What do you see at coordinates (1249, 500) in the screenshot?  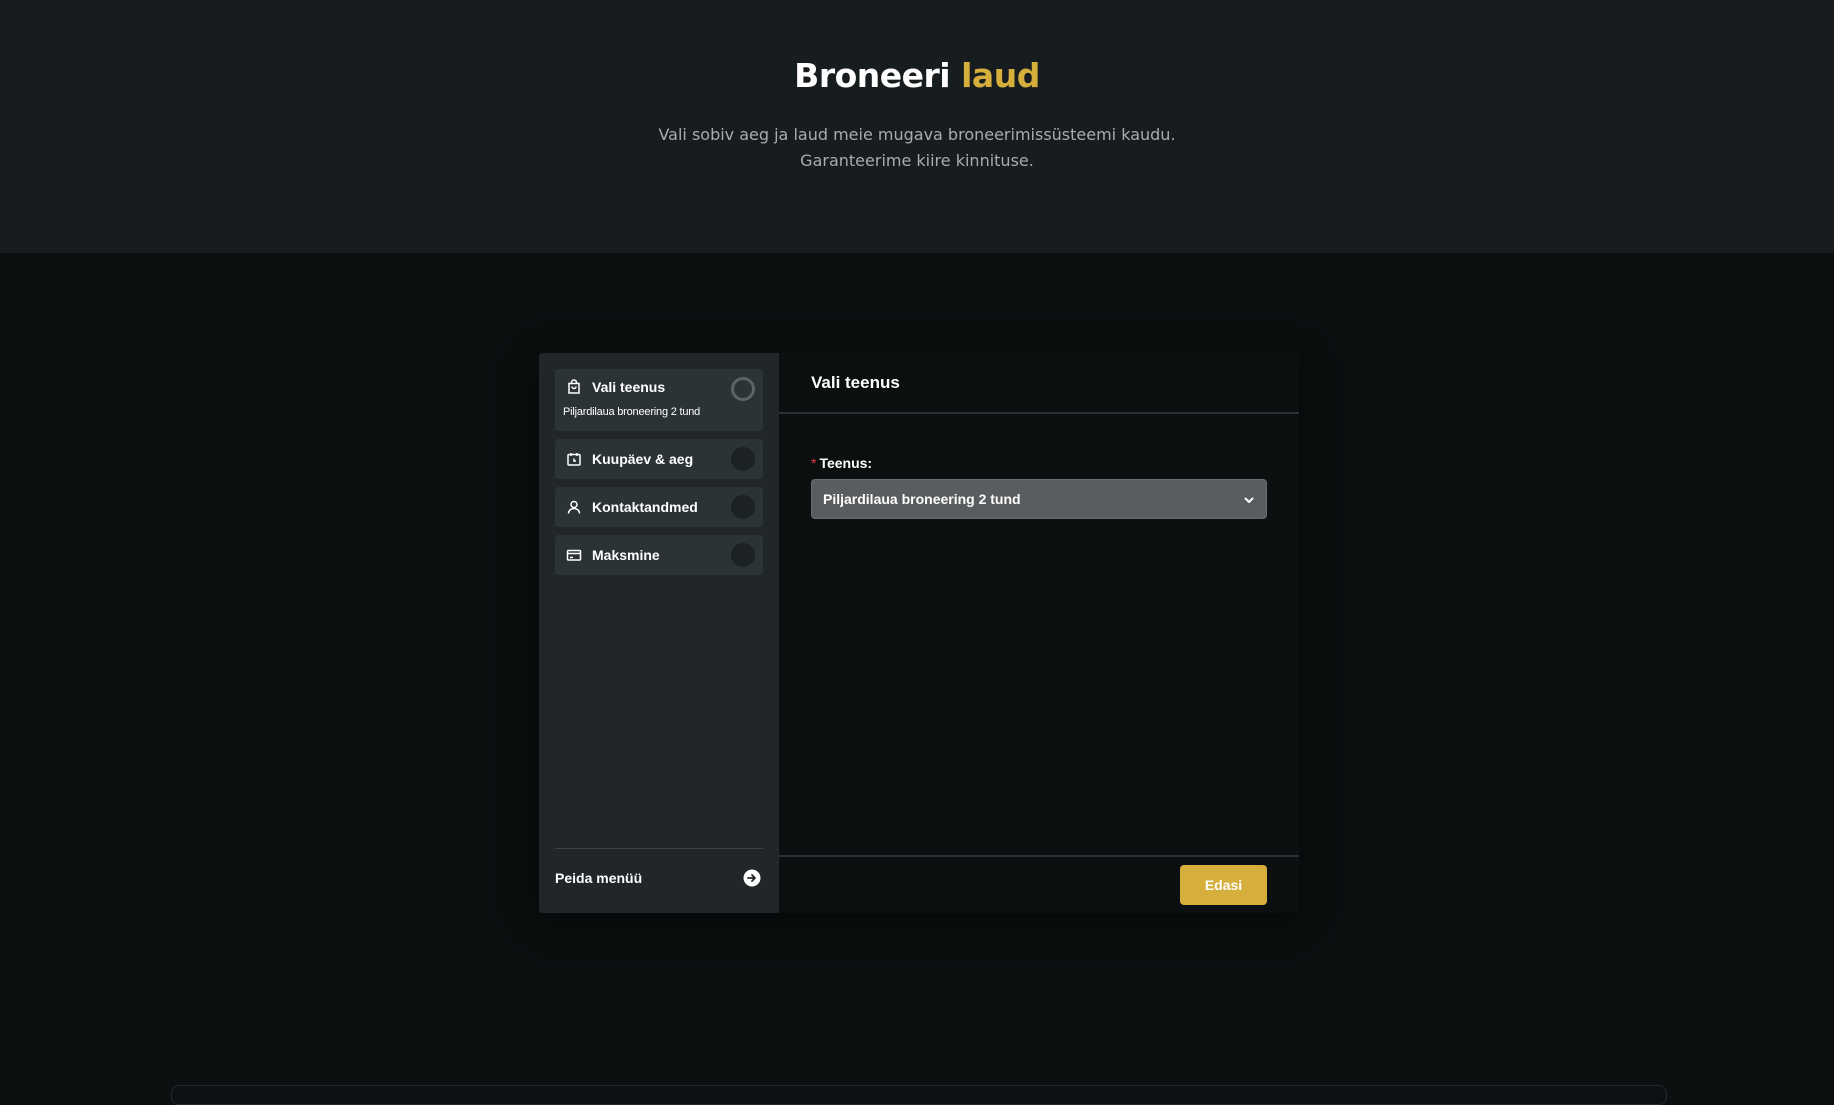 I see `chevron-down-icon` at bounding box center [1249, 500].